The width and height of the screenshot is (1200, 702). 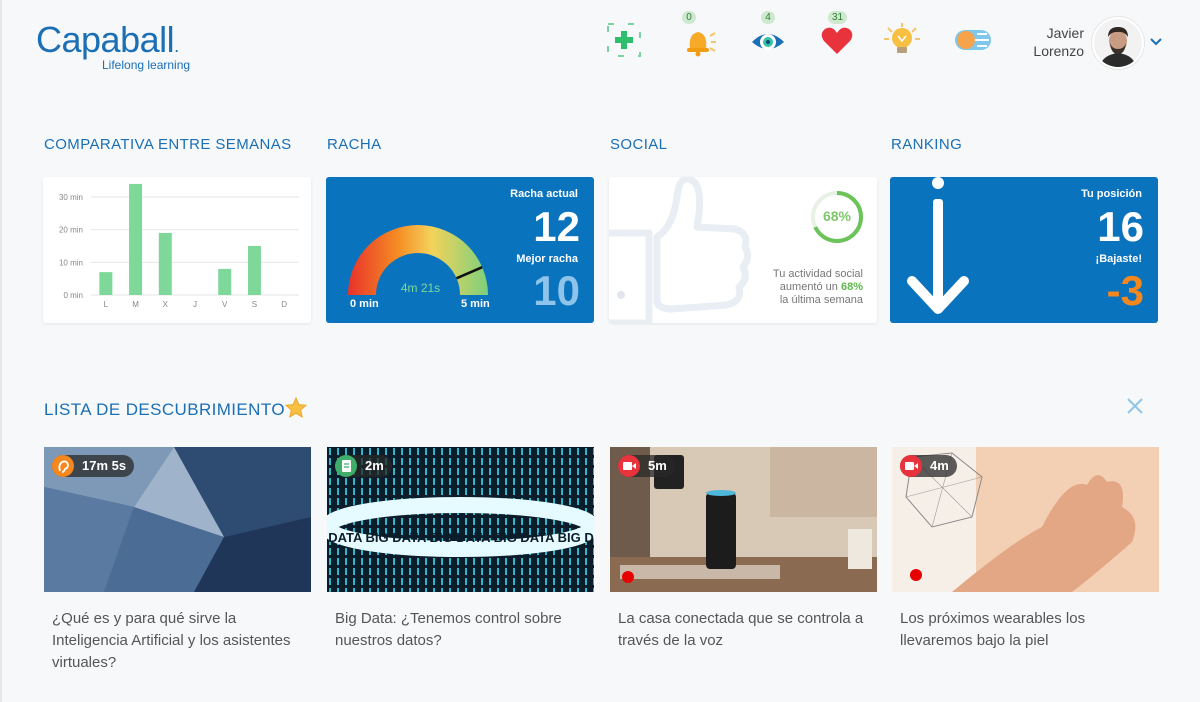 What do you see at coordinates (928, 466) in the screenshot?
I see `duration-badge: 4m` at bounding box center [928, 466].